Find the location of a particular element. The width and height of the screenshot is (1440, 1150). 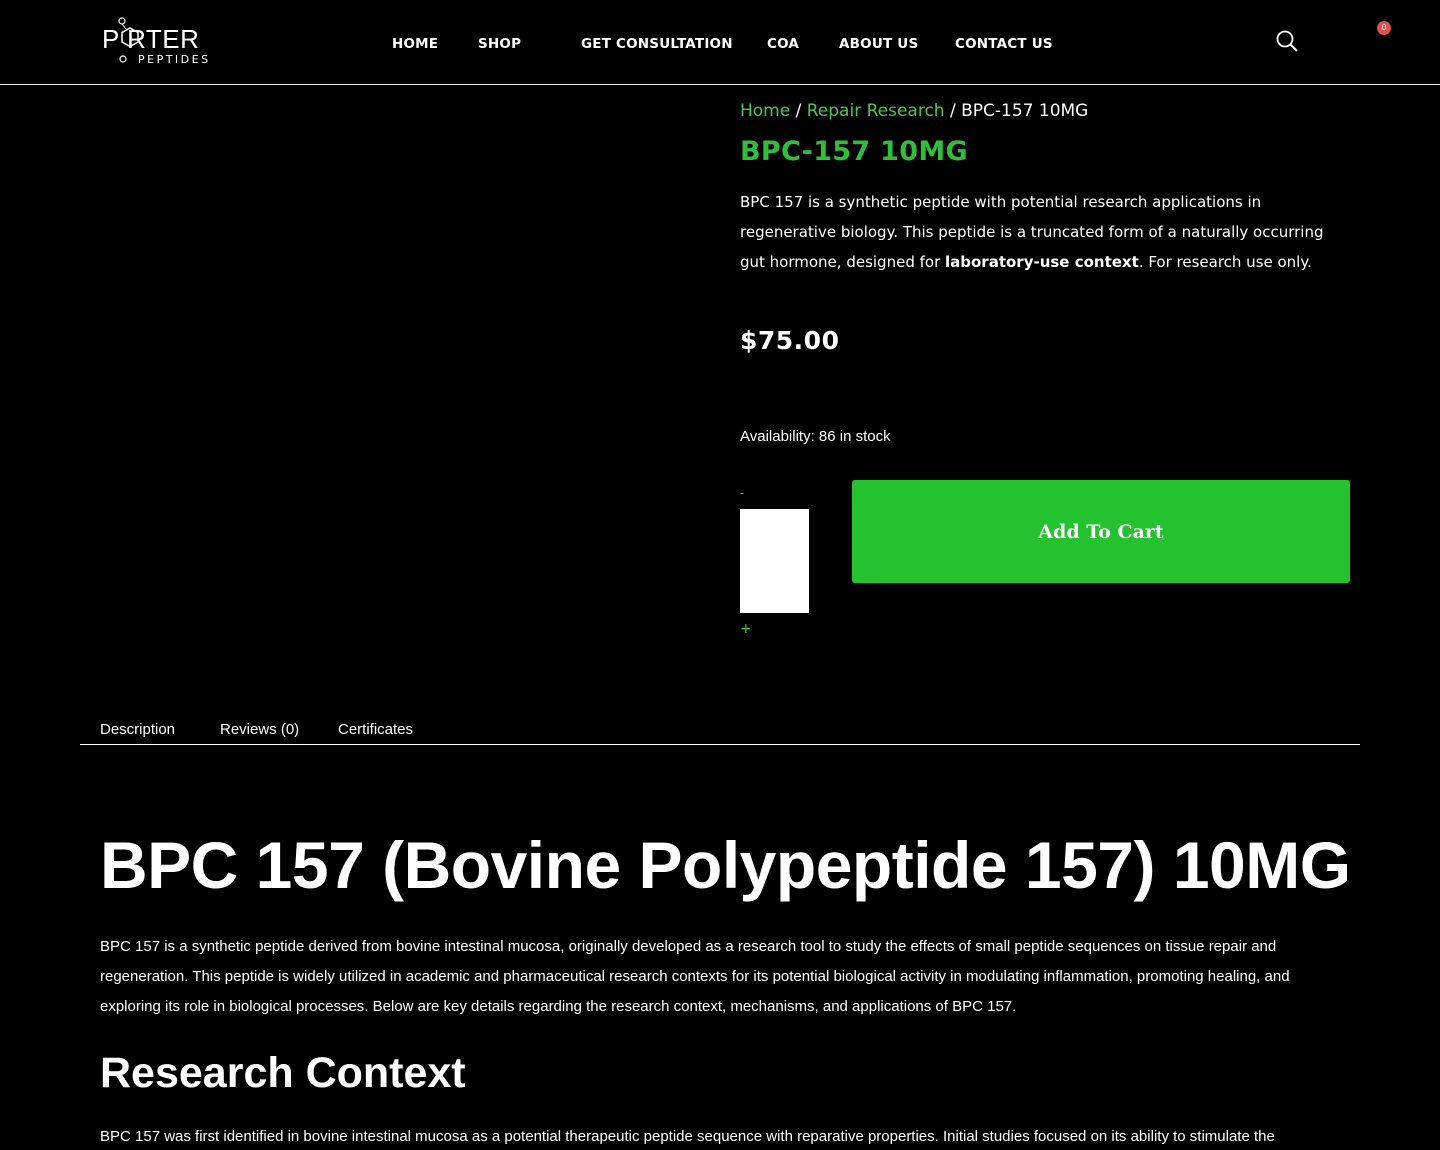

stock-availability: Availability: 86 in stock is located at coordinates (815, 436).